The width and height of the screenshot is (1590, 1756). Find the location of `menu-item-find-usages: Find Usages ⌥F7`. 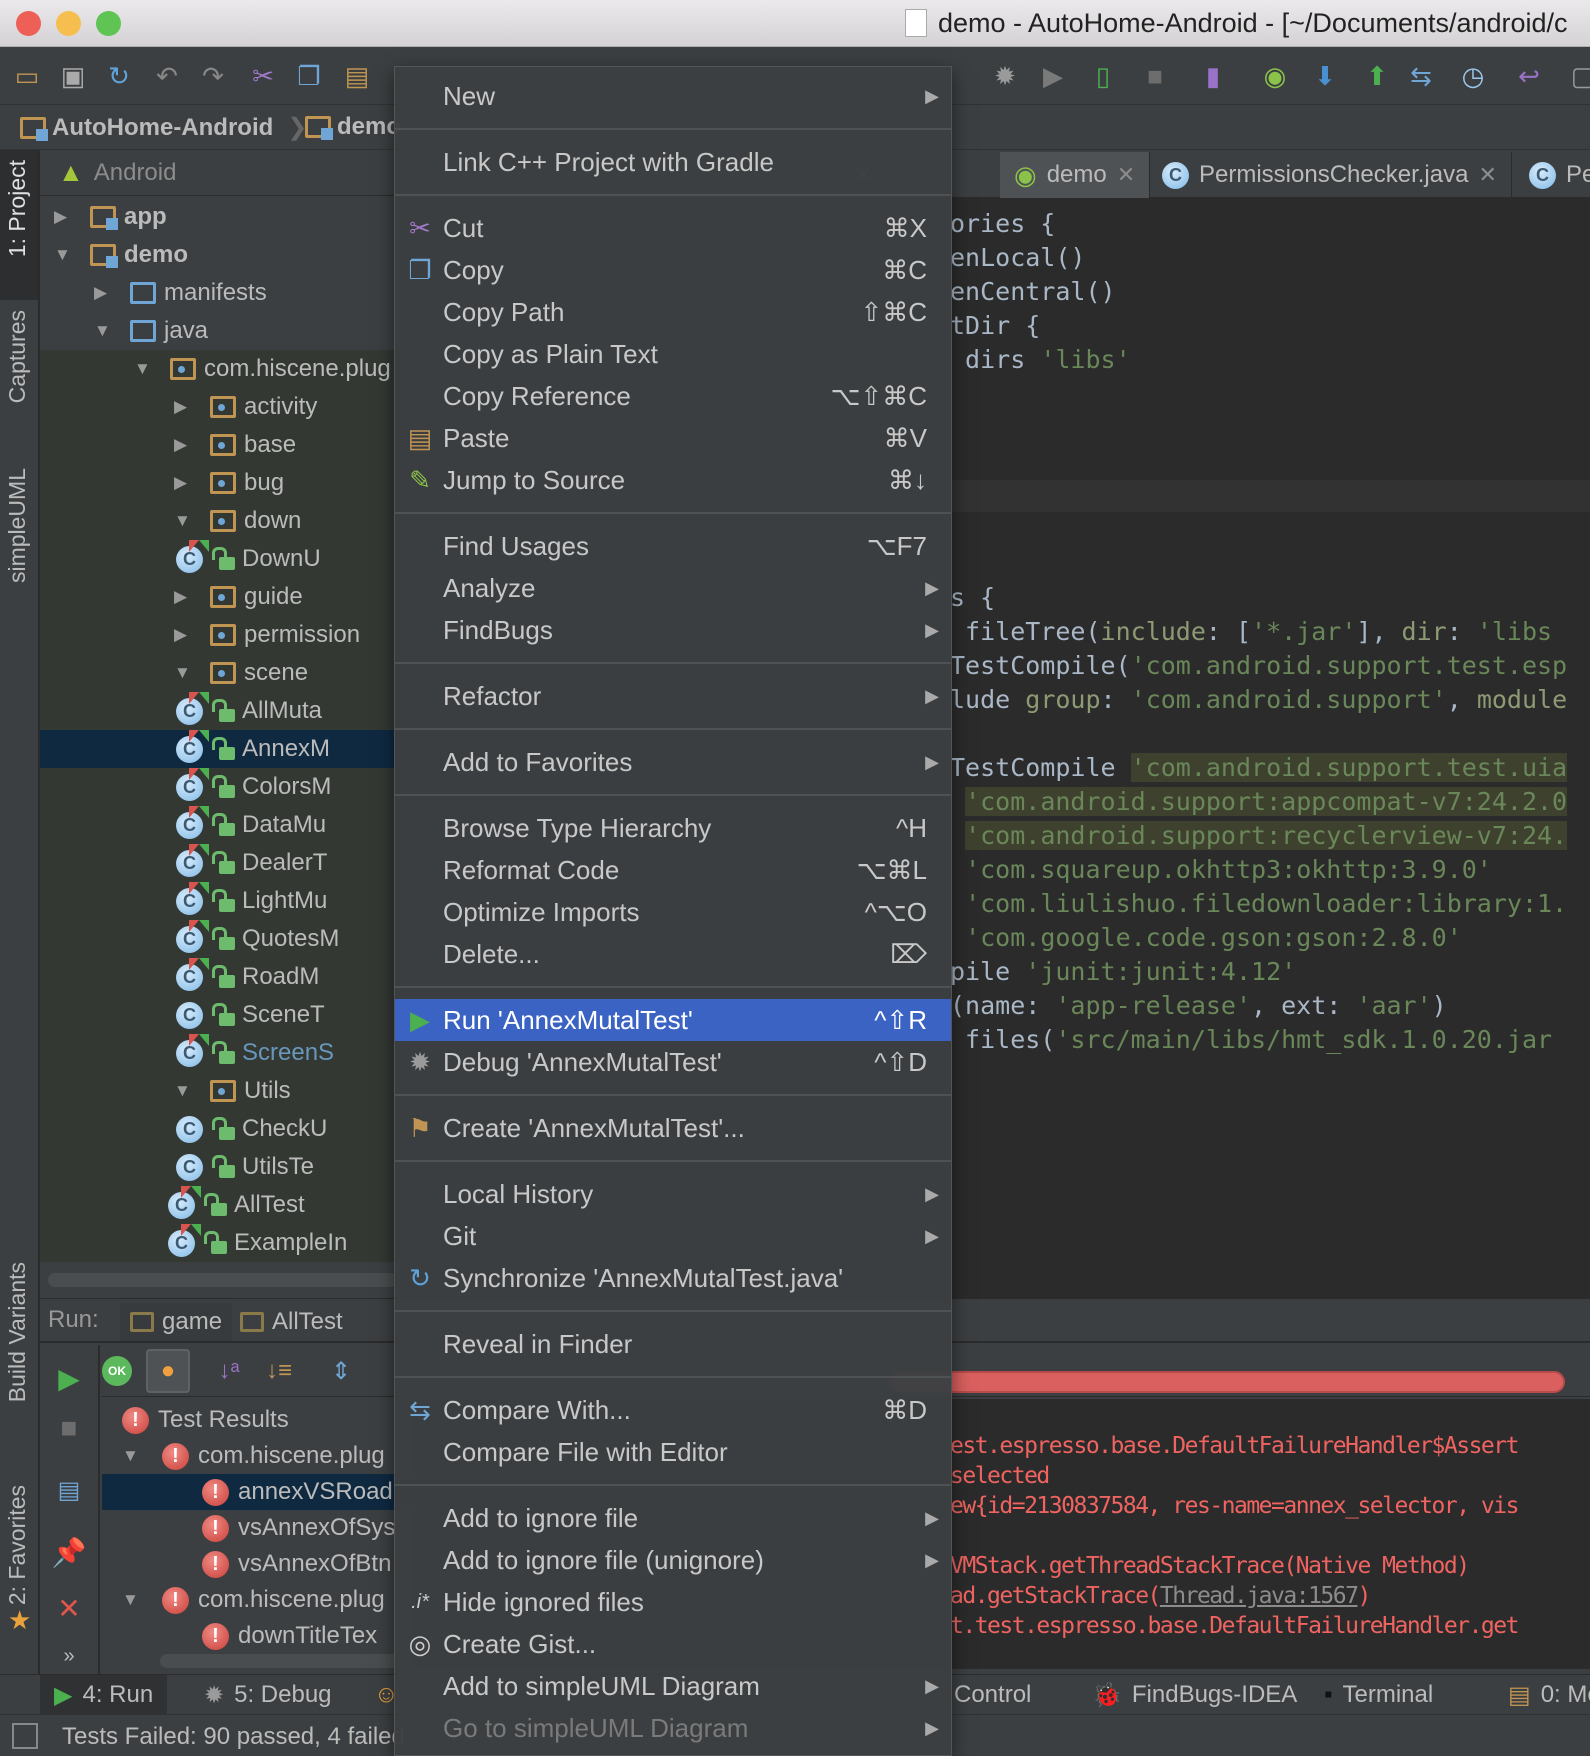

menu-item-find-usages: Find Usages ⌥F7 is located at coordinates (673, 546).